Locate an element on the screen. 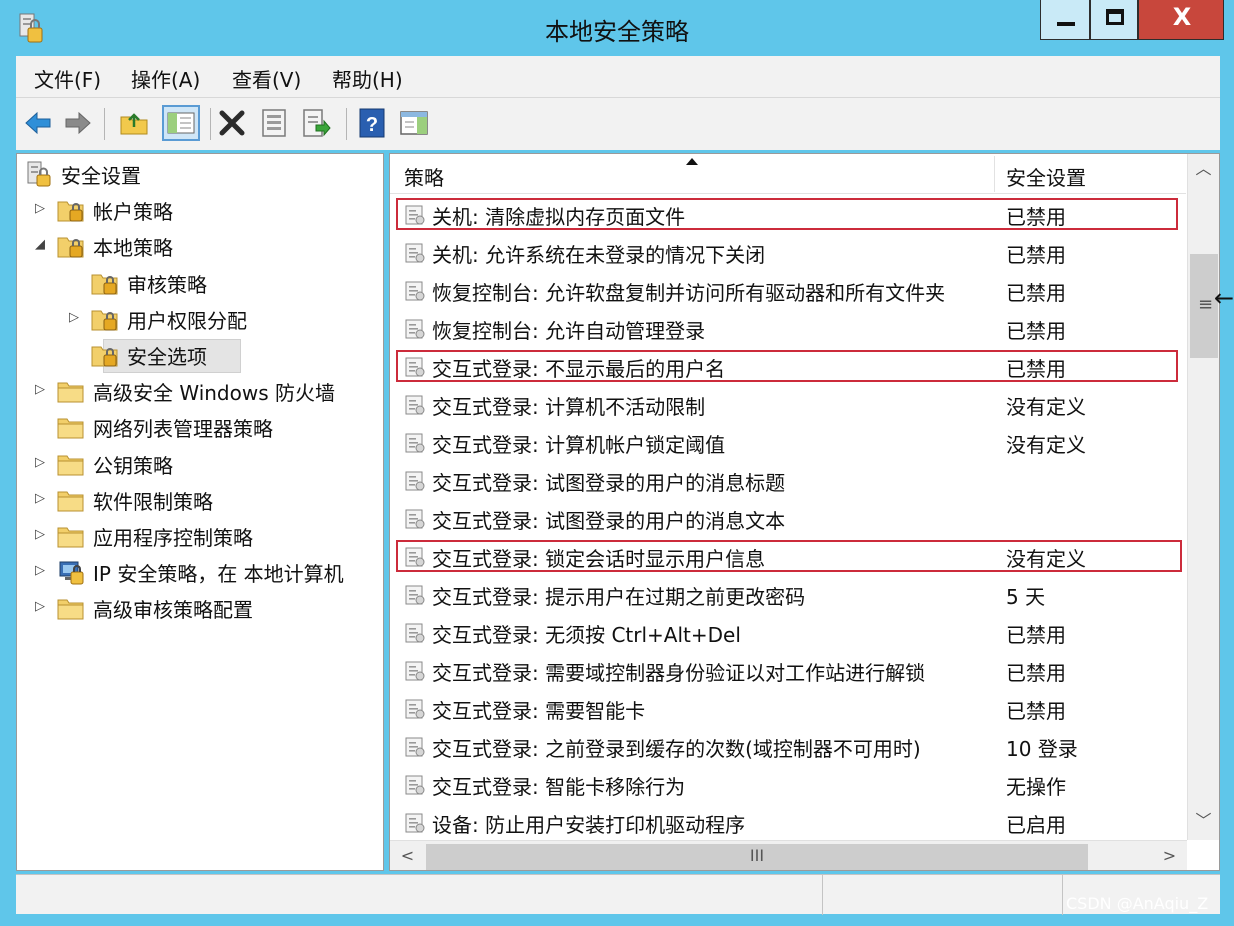 This screenshot has width=1234, height=926. title-bar: 本地安全策略 X is located at coordinates (617, 28).